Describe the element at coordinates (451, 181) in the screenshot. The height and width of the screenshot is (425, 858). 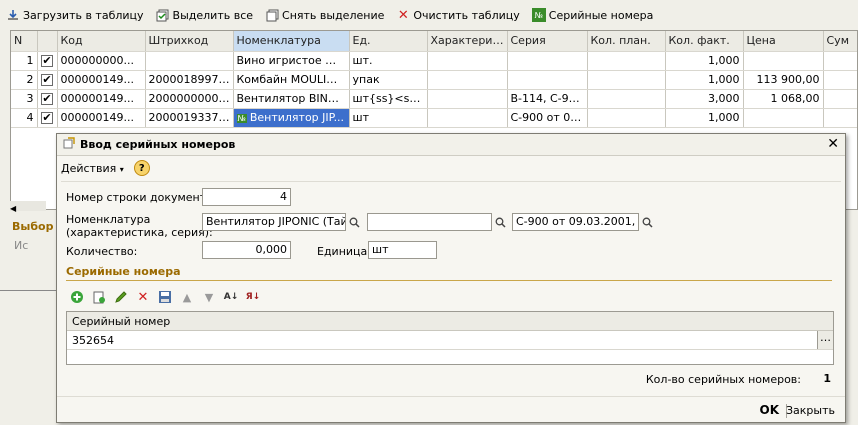
I see `divider` at that location.